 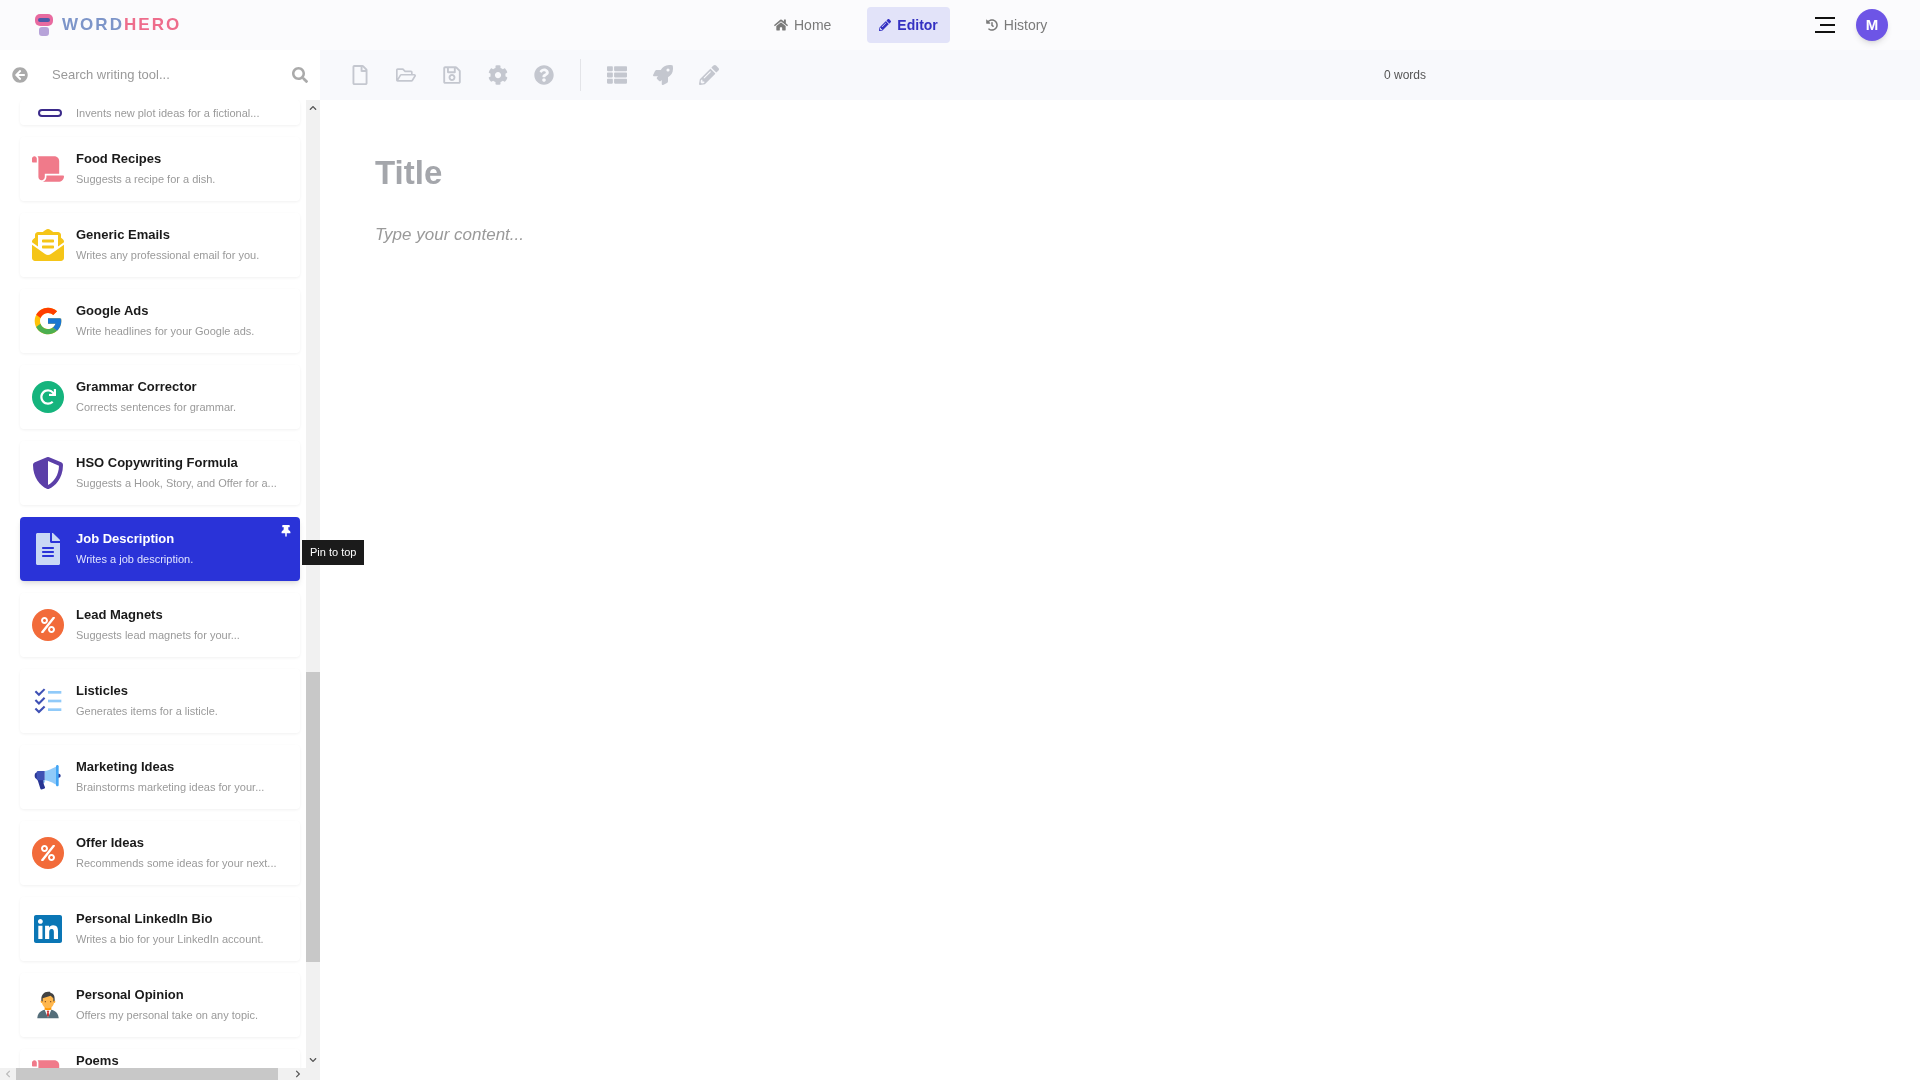 What do you see at coordinates (170, 939) in the screenshot?
I see `tool-description: Writes a bio for your LinkedIn account.` at bounding box center [170, 939].